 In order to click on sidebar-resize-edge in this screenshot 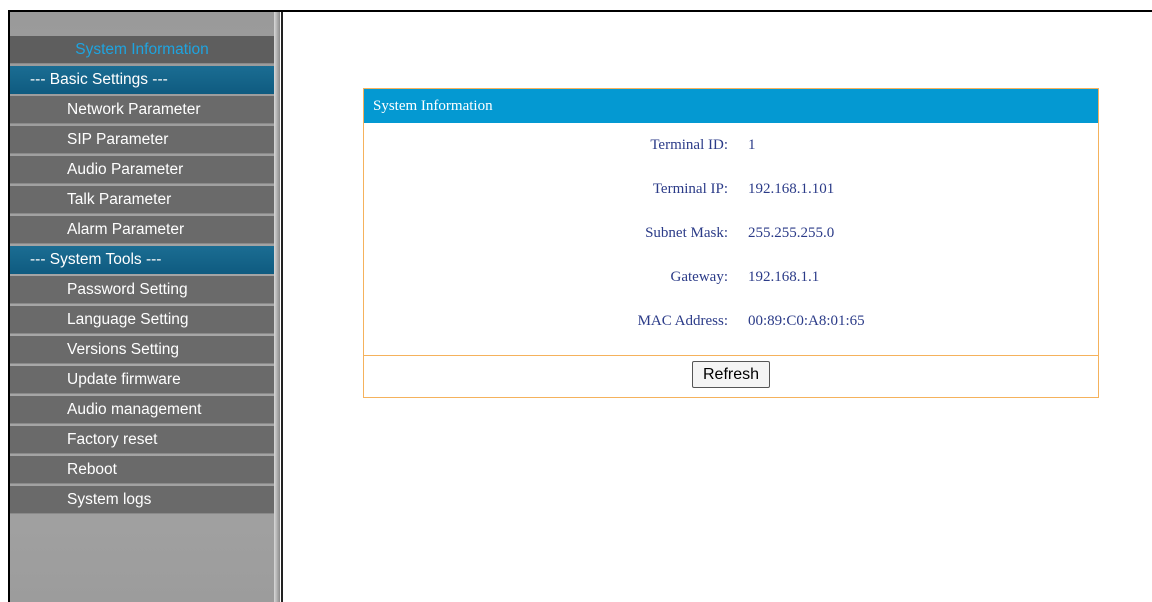, I will do `click(277, 307)`.